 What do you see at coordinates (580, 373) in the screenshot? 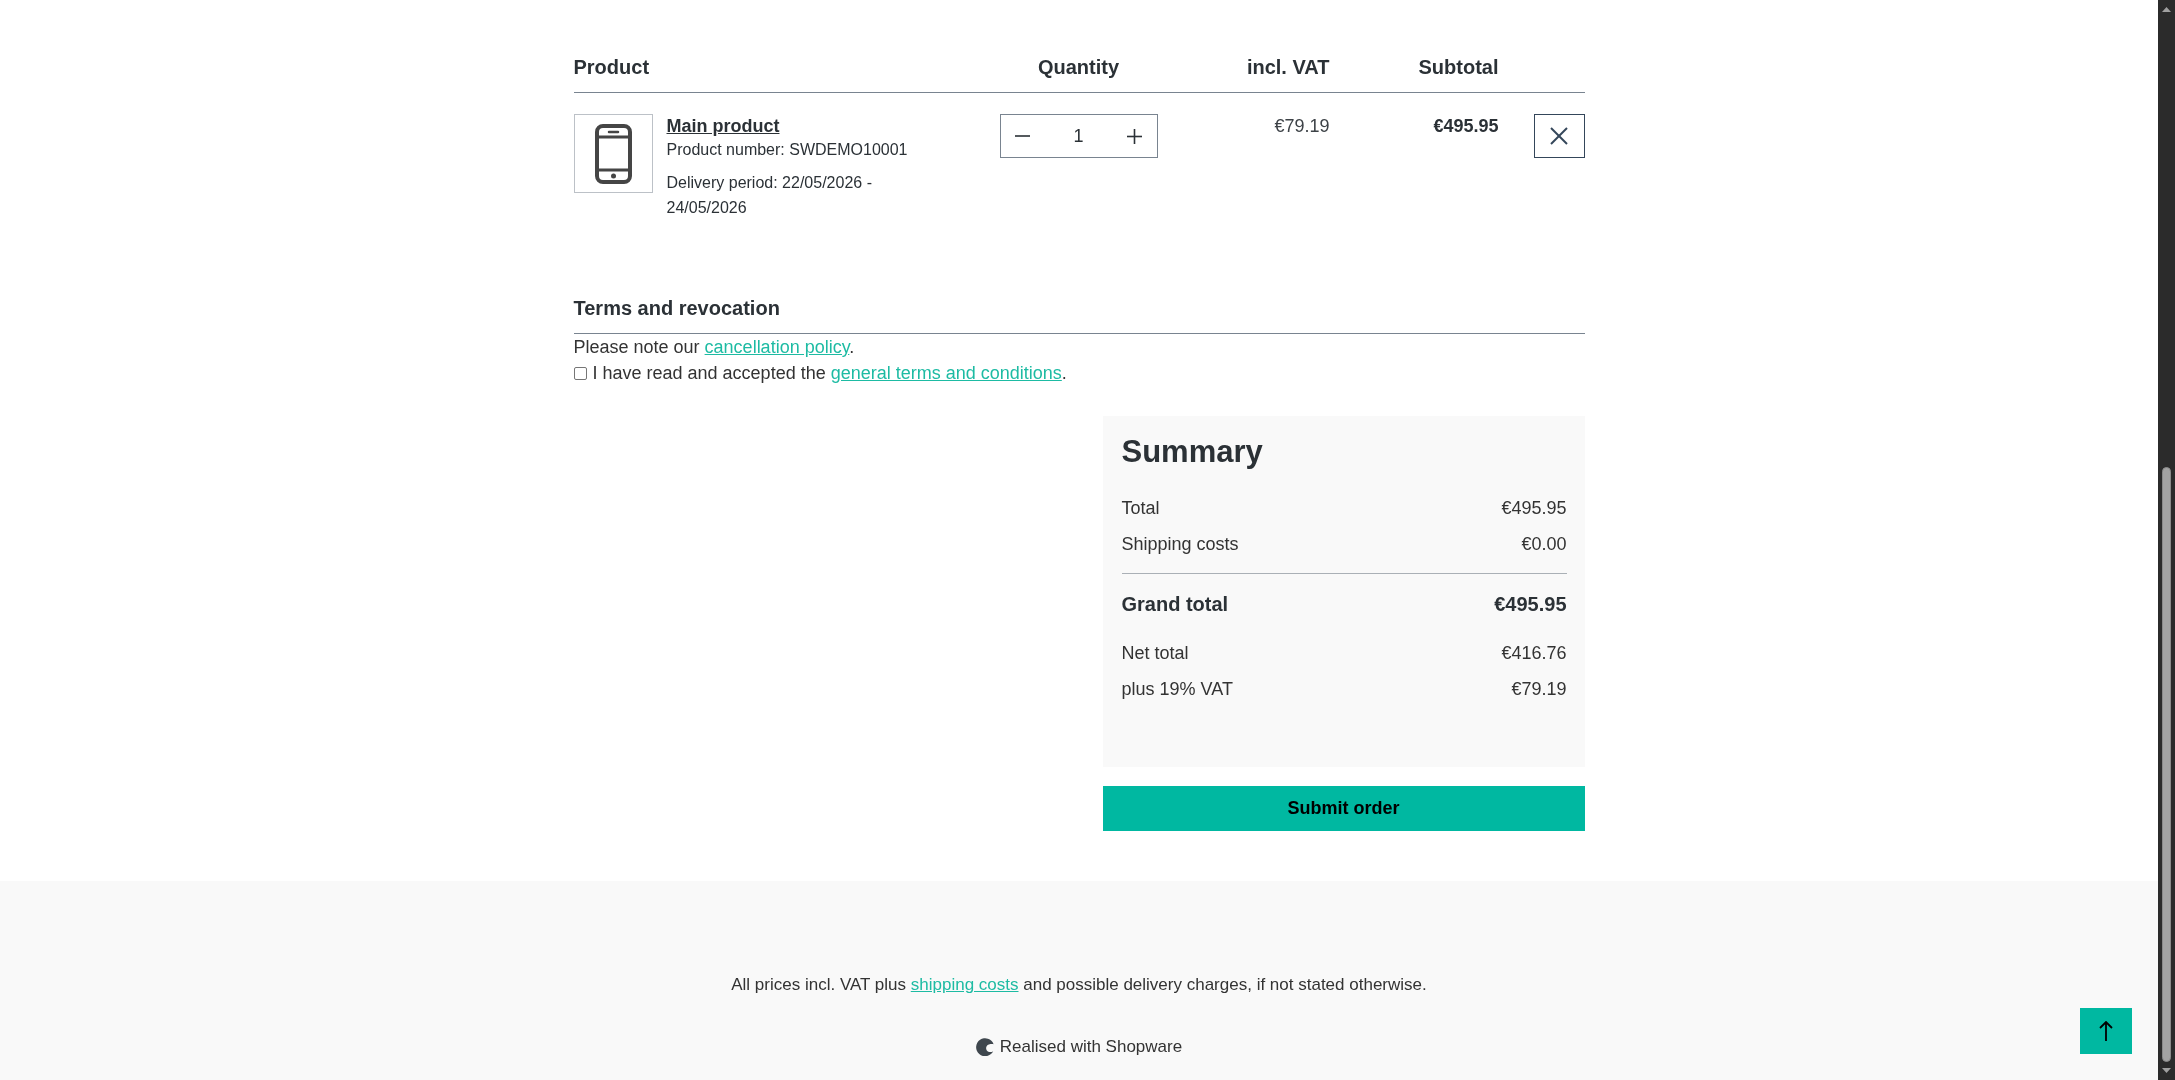
I see `terms-checkbox` at bounding box center [580, 373].